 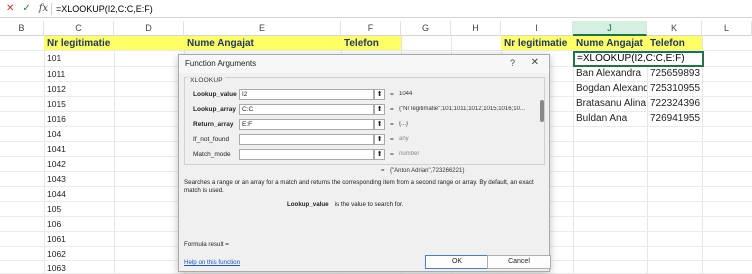 I want to click on overall-result: = {"Anton Adrian",723266221}, so click(x=422, y=171).